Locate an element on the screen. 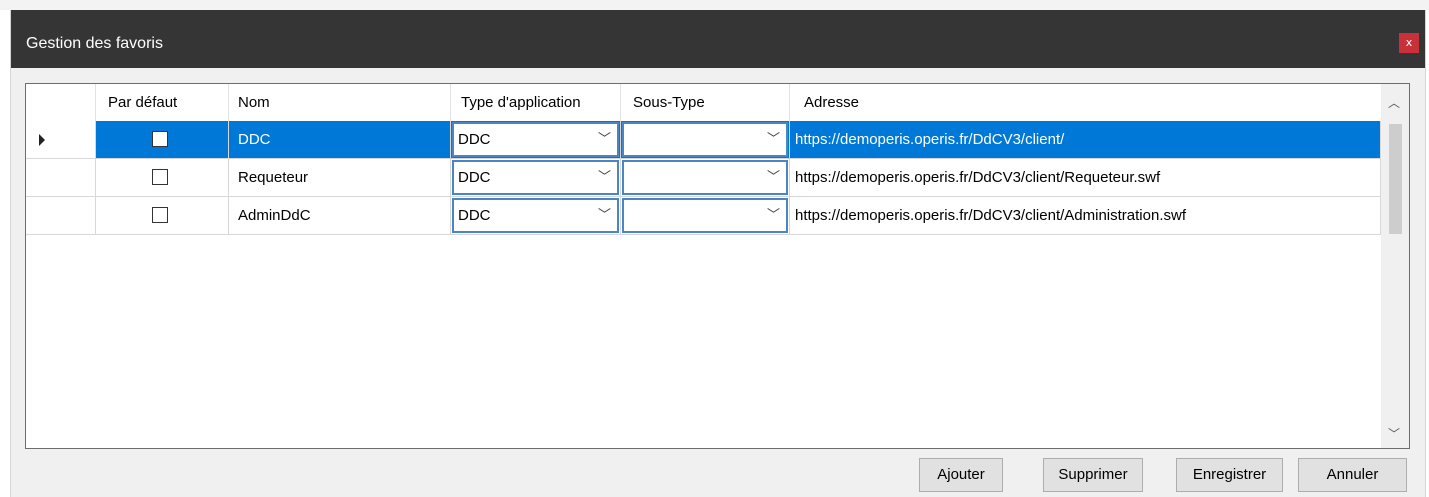  scrollbar-thumb is located at coordinates (1395, 179).